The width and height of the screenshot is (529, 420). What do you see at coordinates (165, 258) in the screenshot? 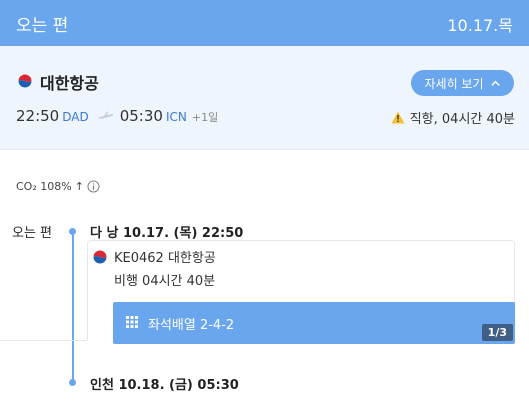
I see `flight-number: KE0462 대한항공` at bounding box center [165, 258].